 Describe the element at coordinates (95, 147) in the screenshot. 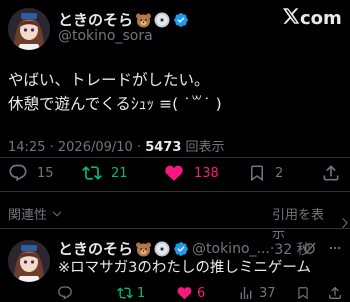

I see `tweet-date: 2026/09/10` at that location.